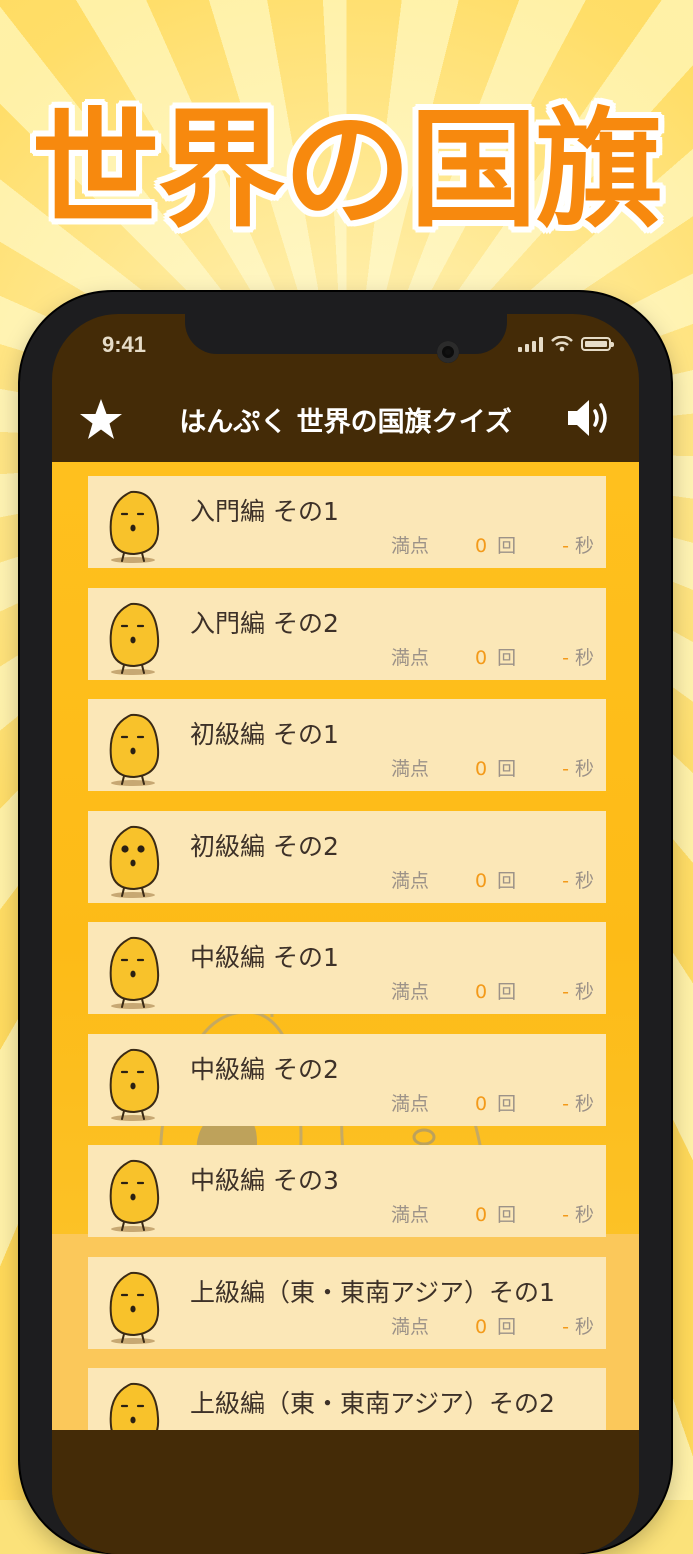 Image resolution: width=693 pixels, height=1554 pixels. I want to click on stage-item: 入門編 その2 満点 0 回 - 秒, so click(347, 633).